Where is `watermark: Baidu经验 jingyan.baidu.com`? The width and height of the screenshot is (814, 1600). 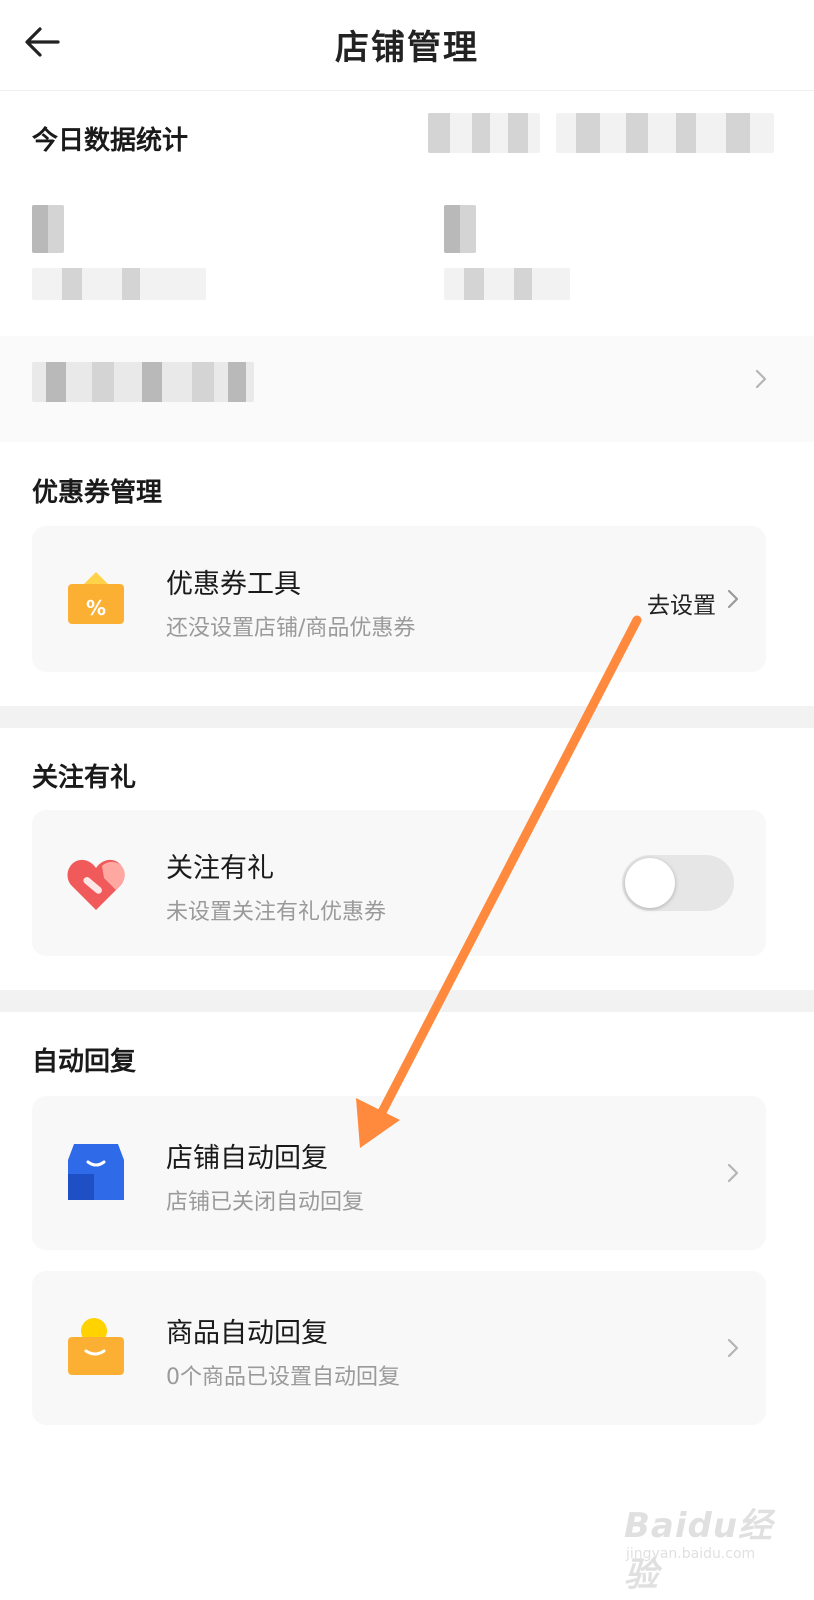
watermark: Baidu经验 jingyan.baidu.com is located at coordinates (699, 1546).